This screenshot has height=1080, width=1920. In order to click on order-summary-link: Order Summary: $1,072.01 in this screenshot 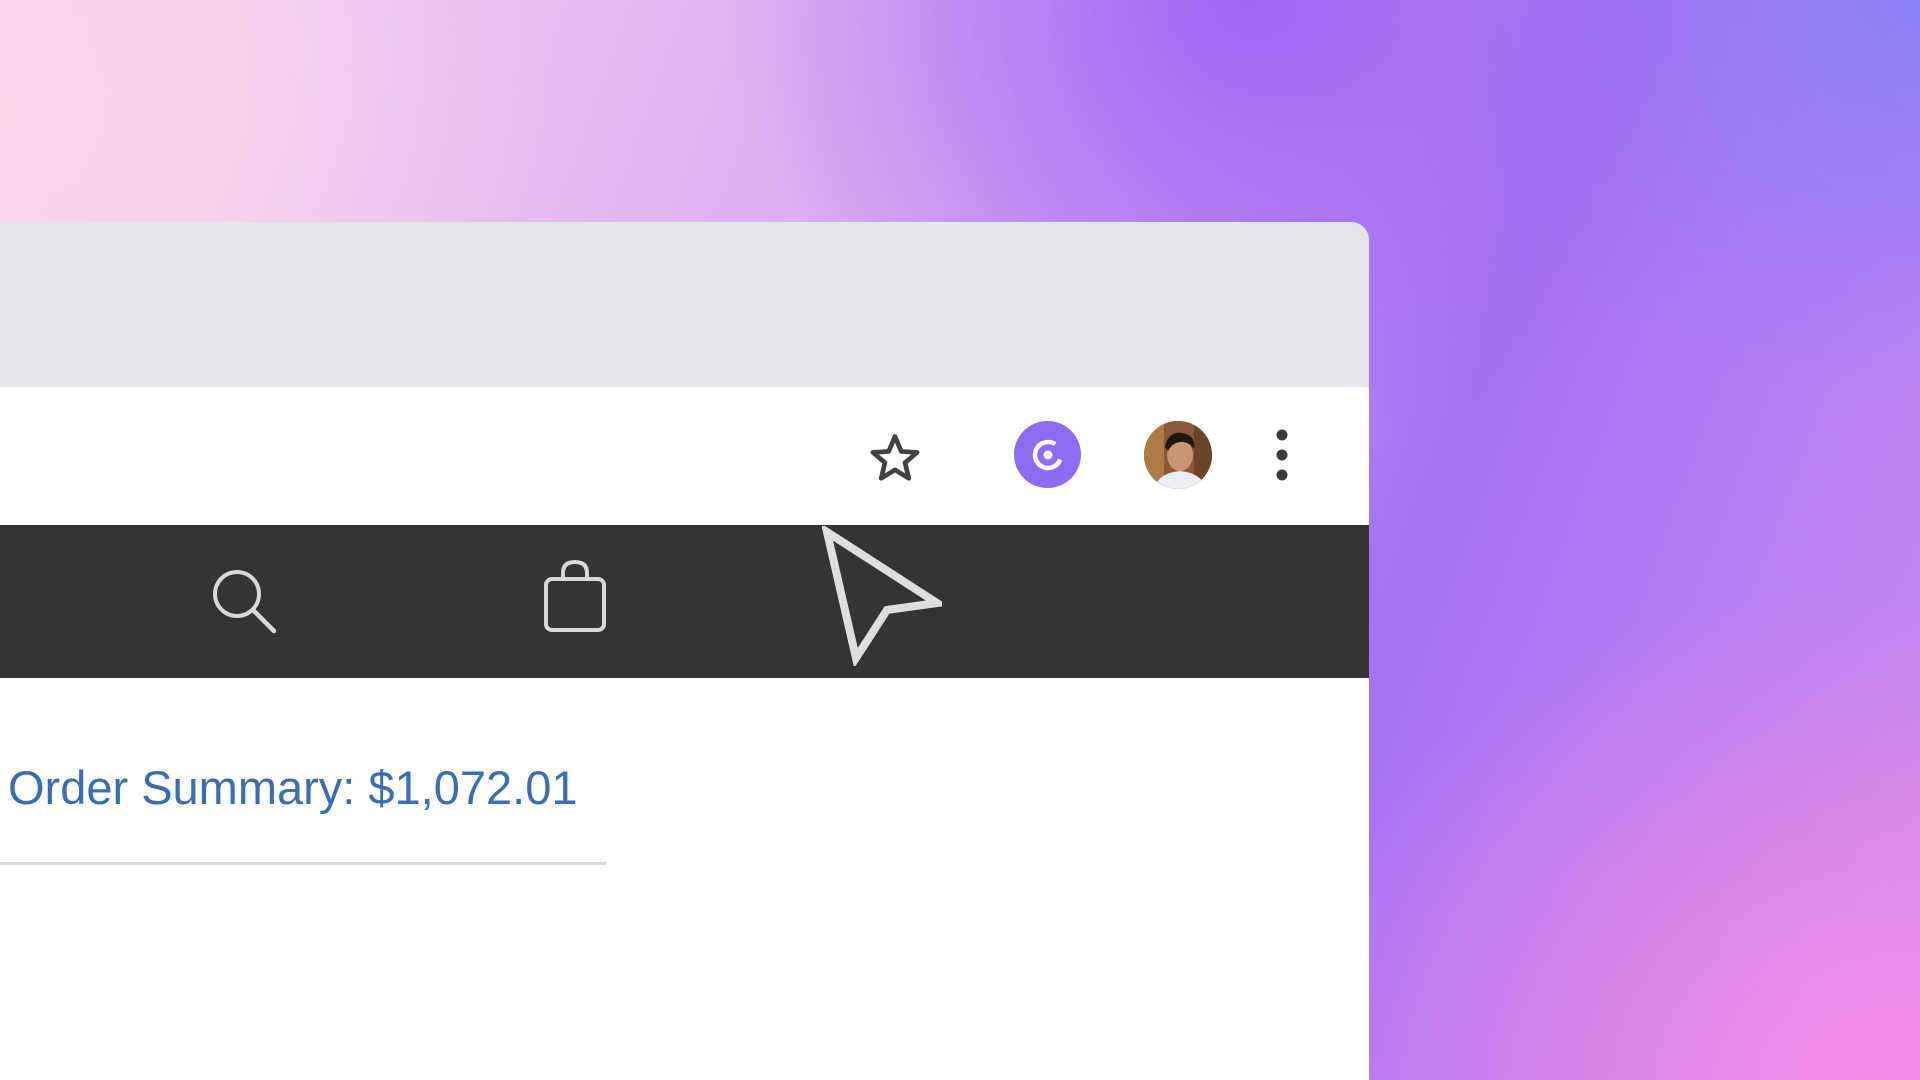, I will do `click(293, 788)`.